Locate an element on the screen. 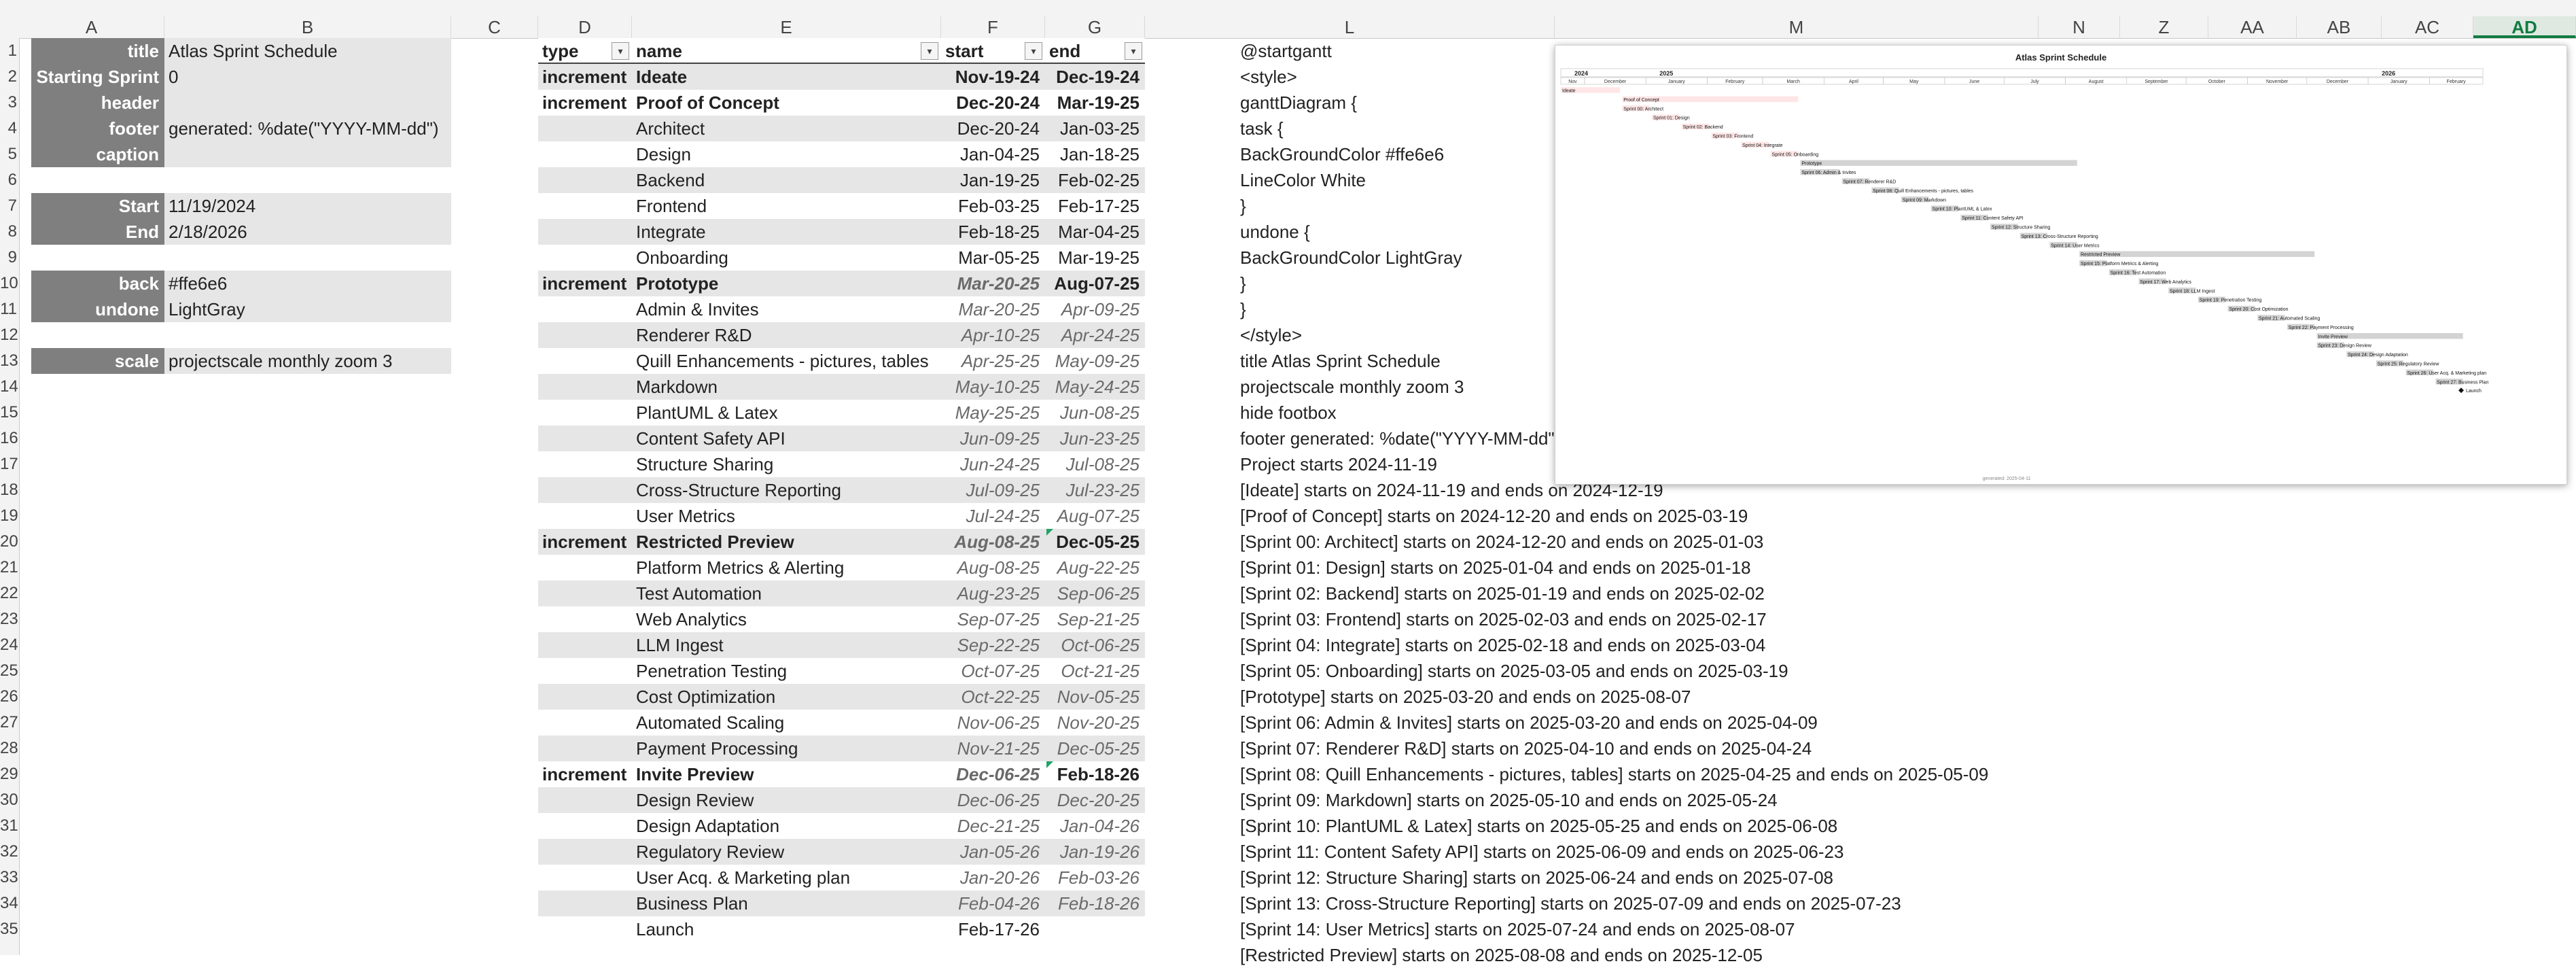 Image resolution: width=2576 pixels, height=968 pixels. setting-value: projectscale monthly zoom 3 is located at coordinates (307, 361).